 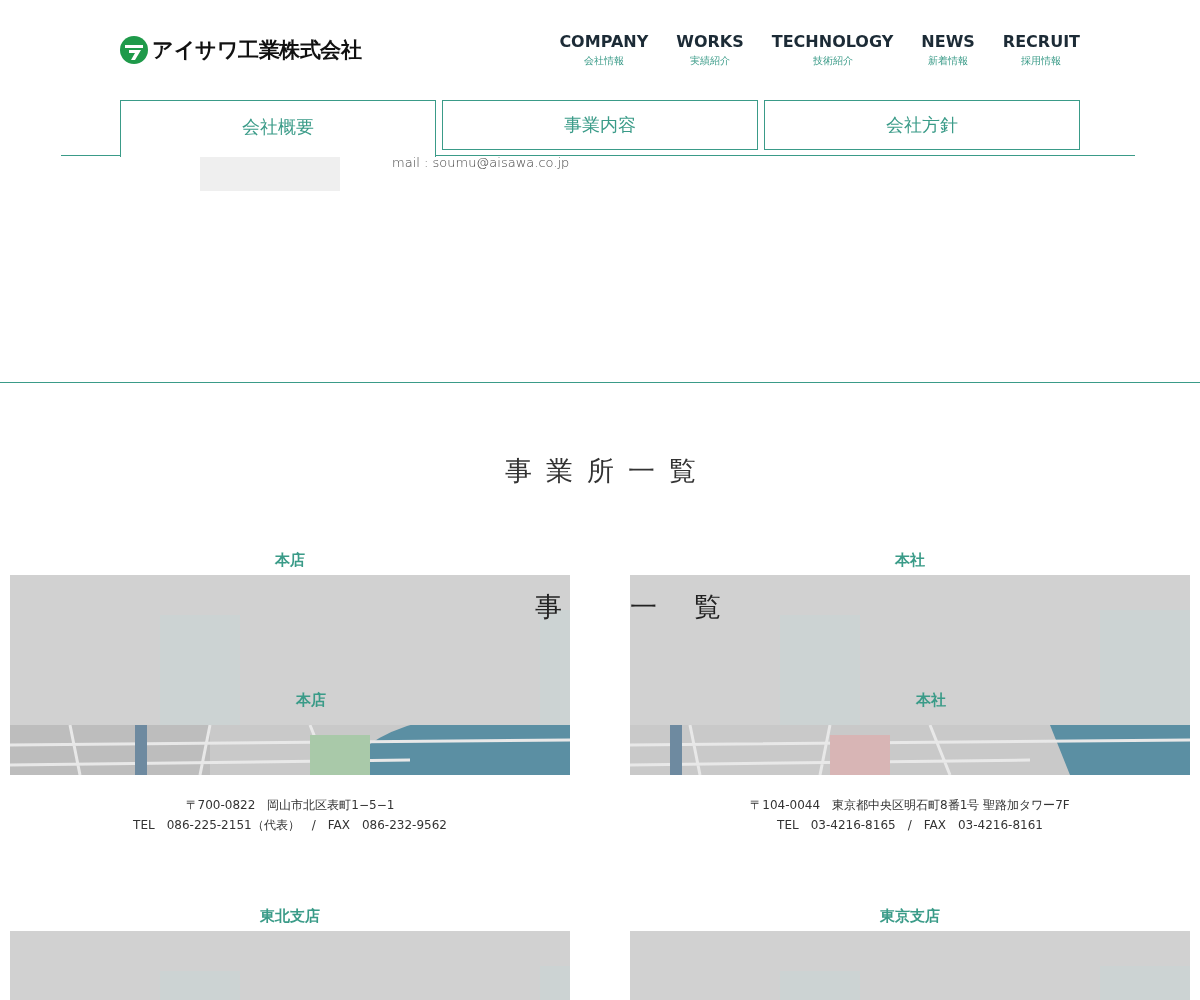 What do you see at coordinates (310, 700) in the screenshot?
I see `ghost-office-name: 本店` at bounding box center [310, 700].